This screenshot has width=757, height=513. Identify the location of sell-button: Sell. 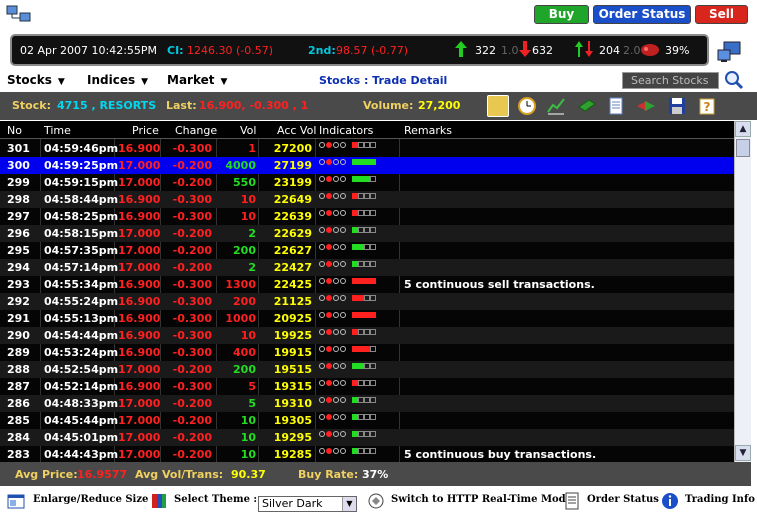
(721, 14).